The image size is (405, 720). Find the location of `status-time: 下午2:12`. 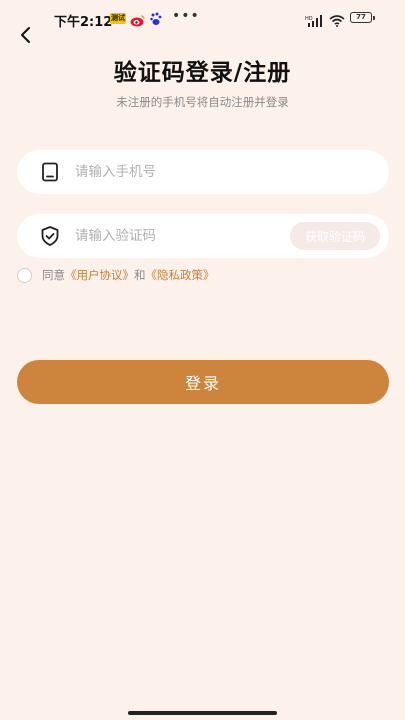

status-time: 下午2:12 is located at coordinates (83, 22).